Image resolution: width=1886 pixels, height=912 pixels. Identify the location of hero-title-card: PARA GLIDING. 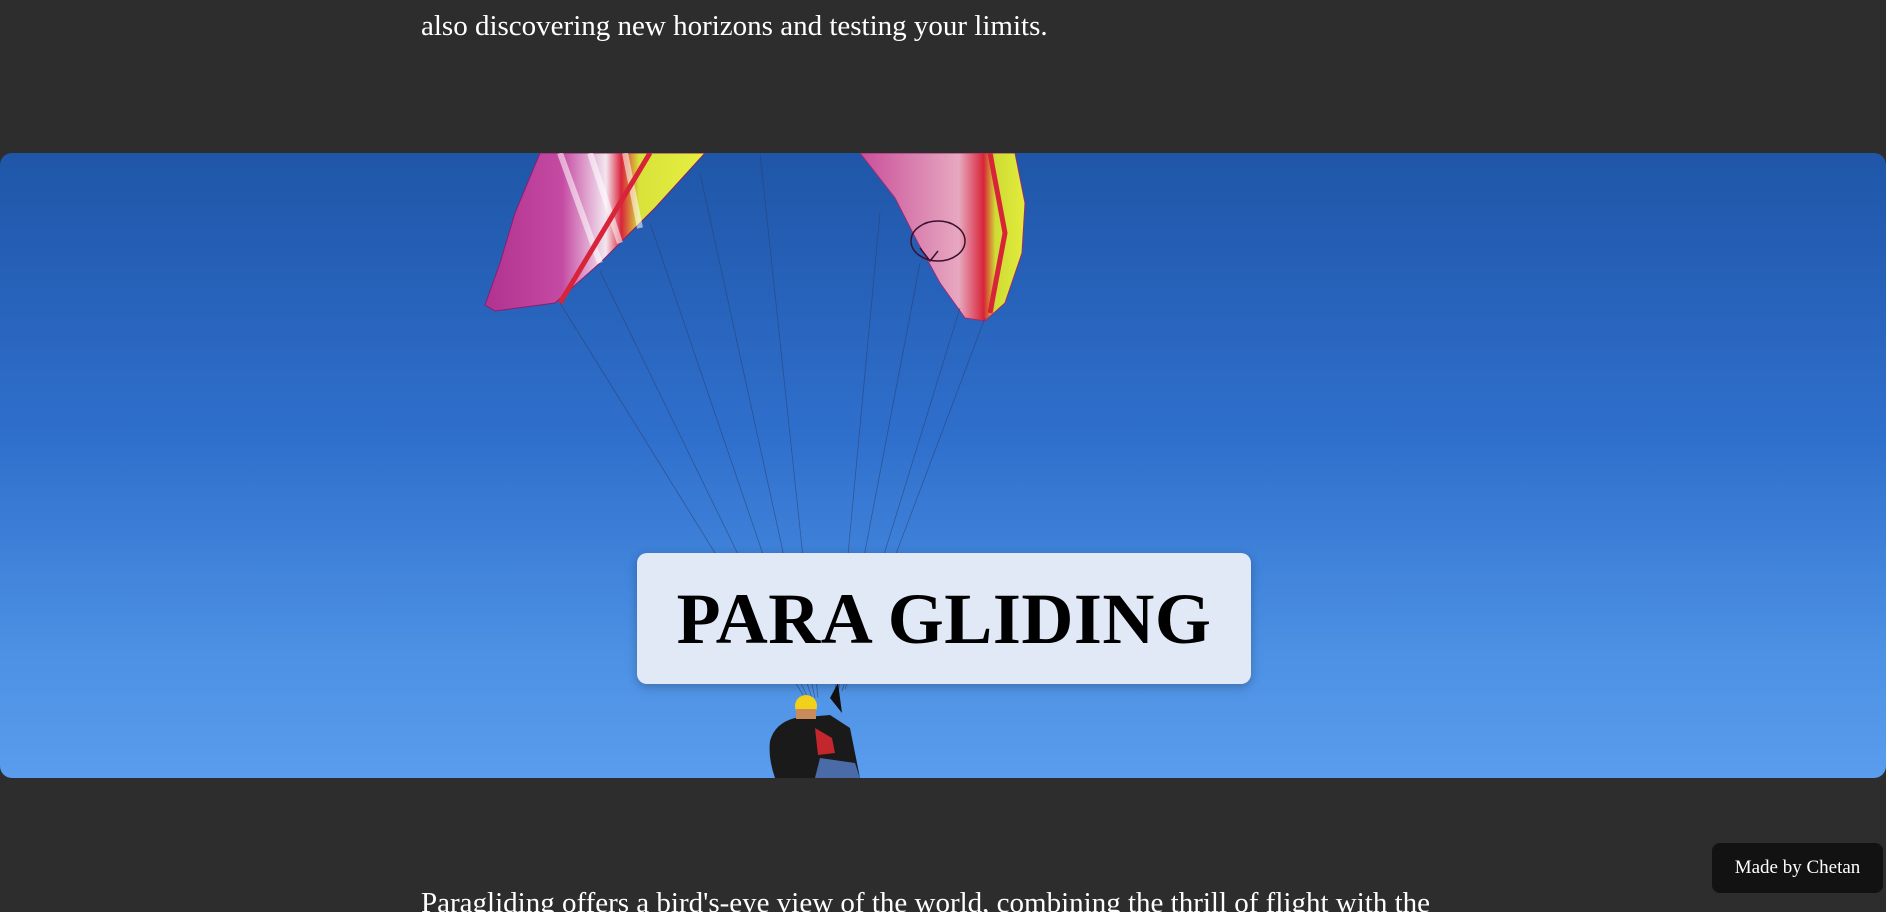
(944, 618).